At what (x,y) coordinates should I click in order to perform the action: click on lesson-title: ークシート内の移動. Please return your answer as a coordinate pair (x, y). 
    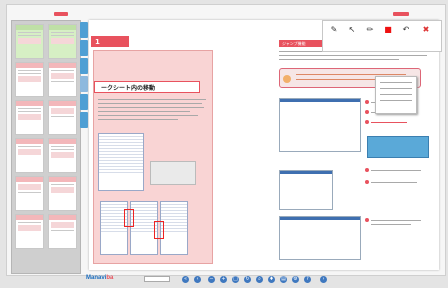
    Looking at the image, I should click on (147, 87).